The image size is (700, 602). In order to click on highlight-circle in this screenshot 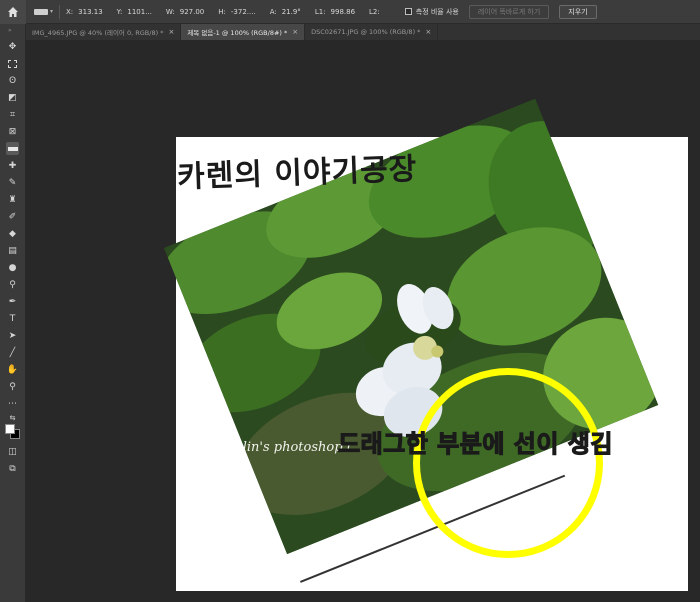, I will do `click(508, 463)`.